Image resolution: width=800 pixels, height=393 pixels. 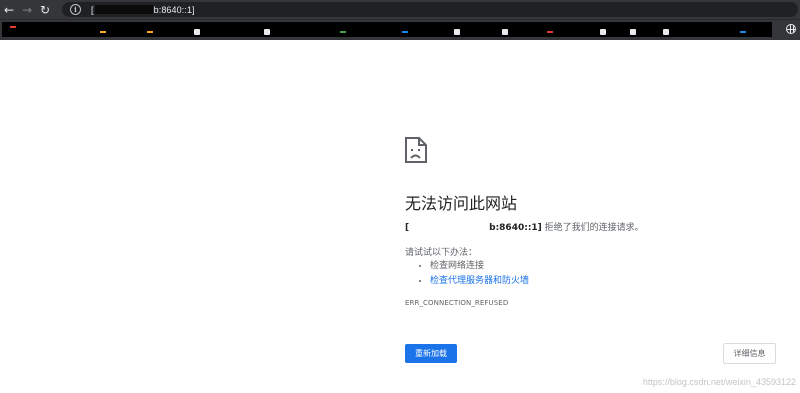 What do you see at coordinates (123, 9) in the screenshot?
I see `url-redaction` at bounding box center [123, 9].